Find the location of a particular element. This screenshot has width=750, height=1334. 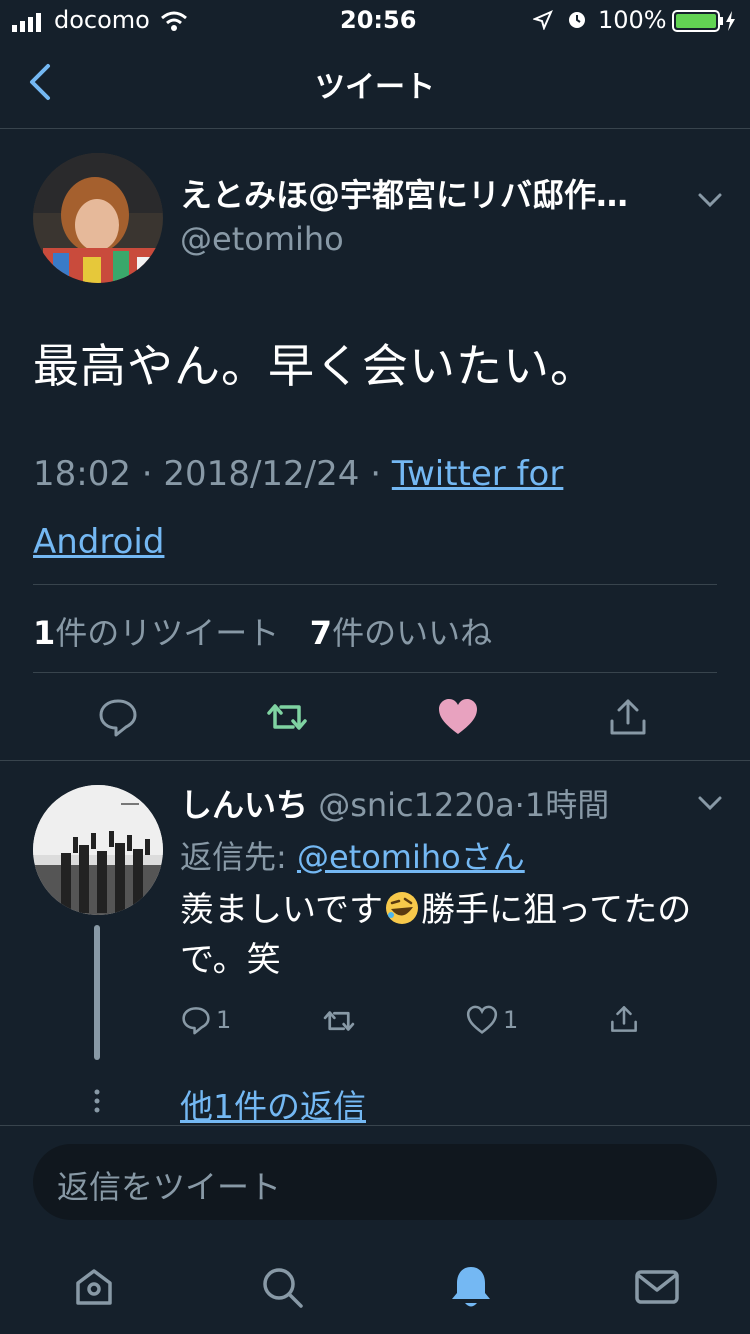

author-handle: @etomiho is located at coordinates (262, 239).